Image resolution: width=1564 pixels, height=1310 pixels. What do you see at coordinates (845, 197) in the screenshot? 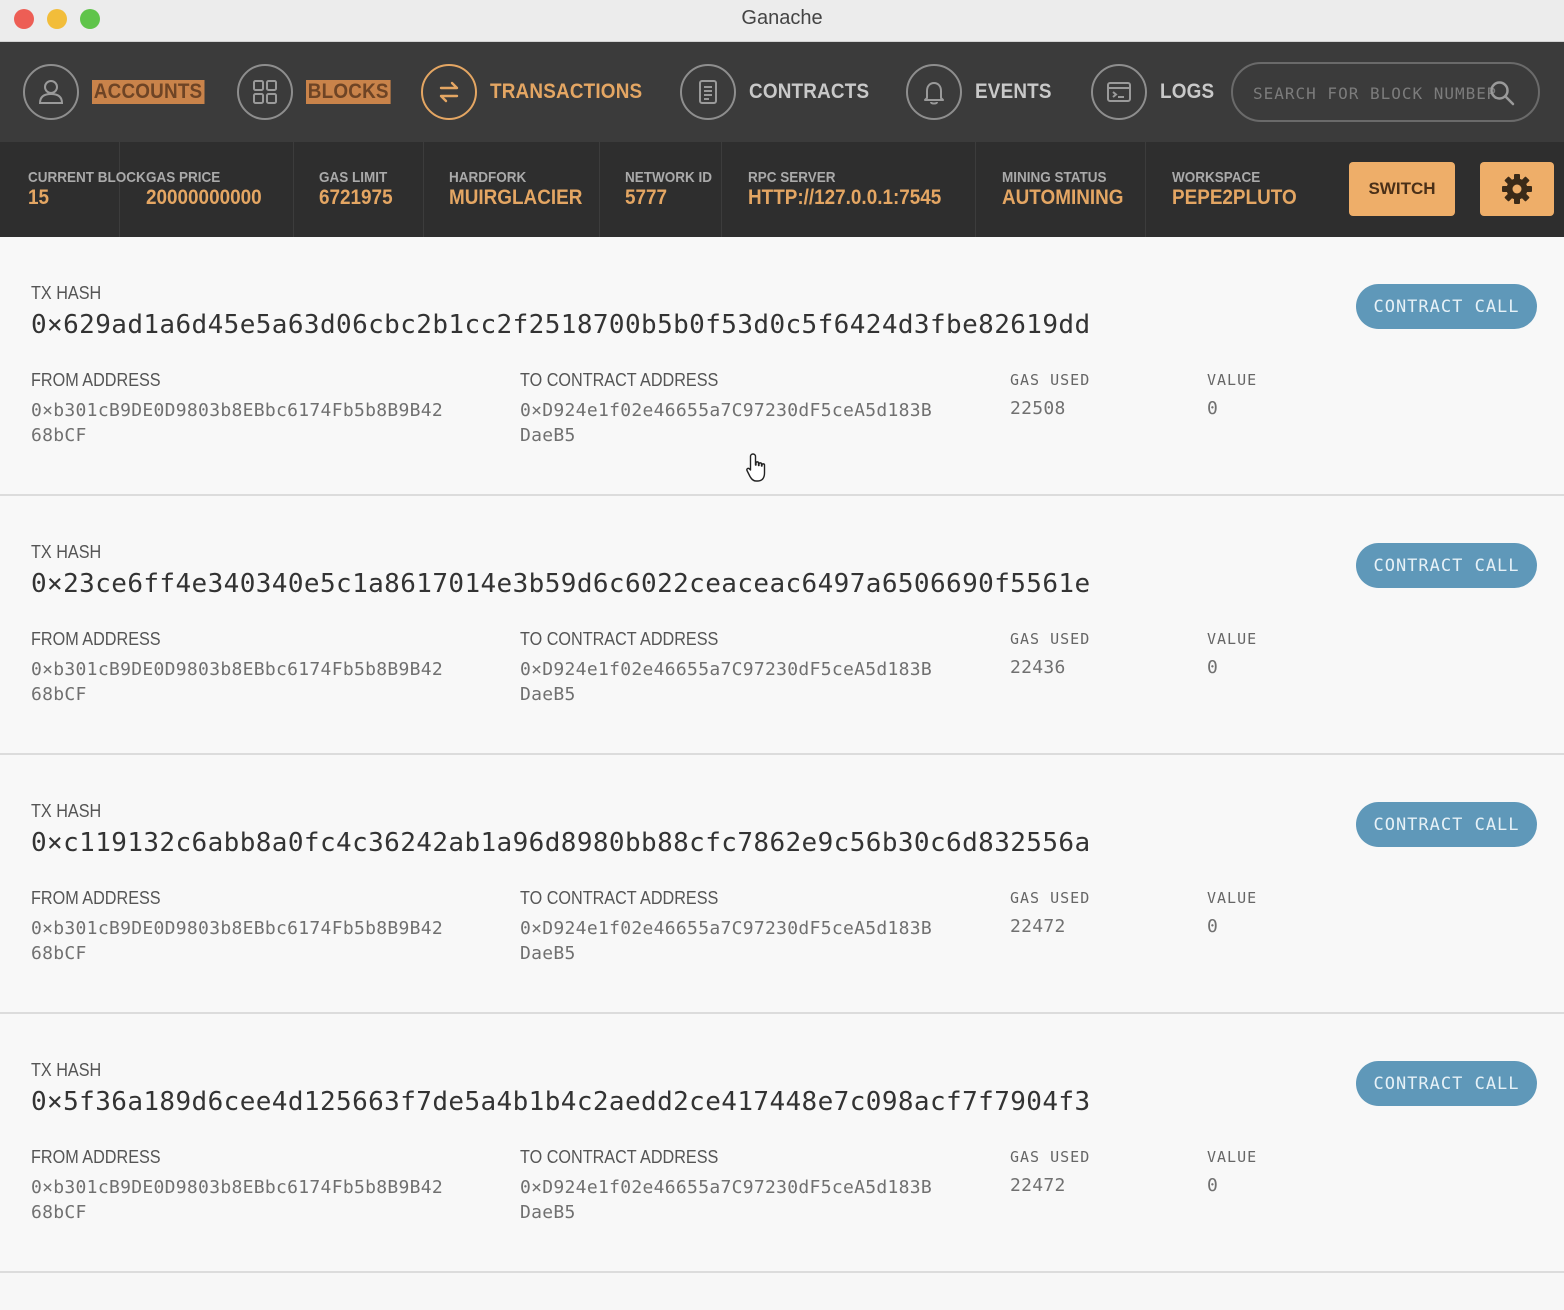
I see `stat-rpc-server-value: HTTP://127.0.0.1:7545` at bounding box center [845, 197].